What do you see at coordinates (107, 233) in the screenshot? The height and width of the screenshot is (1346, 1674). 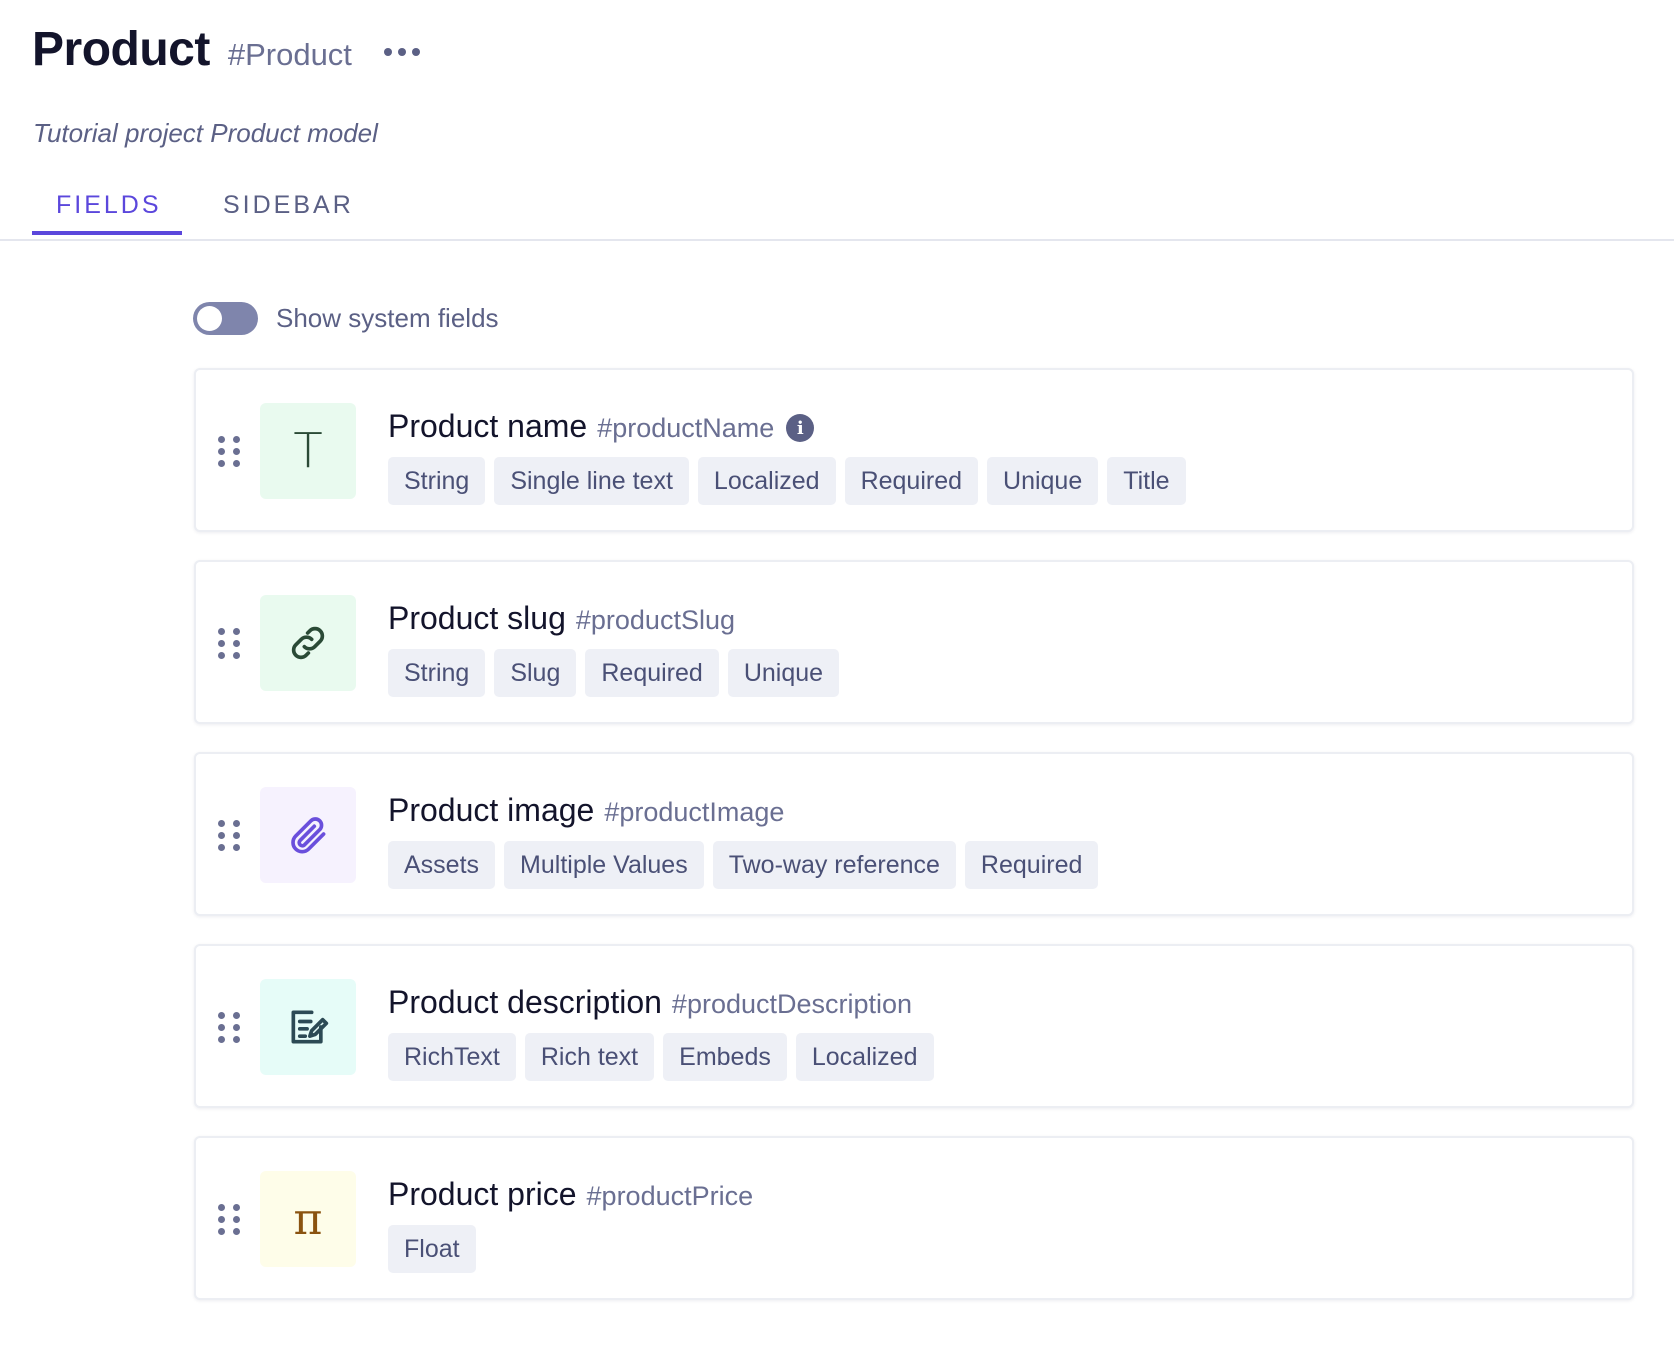 I see `active-tab-indicator` at bounding box center [107, 233].